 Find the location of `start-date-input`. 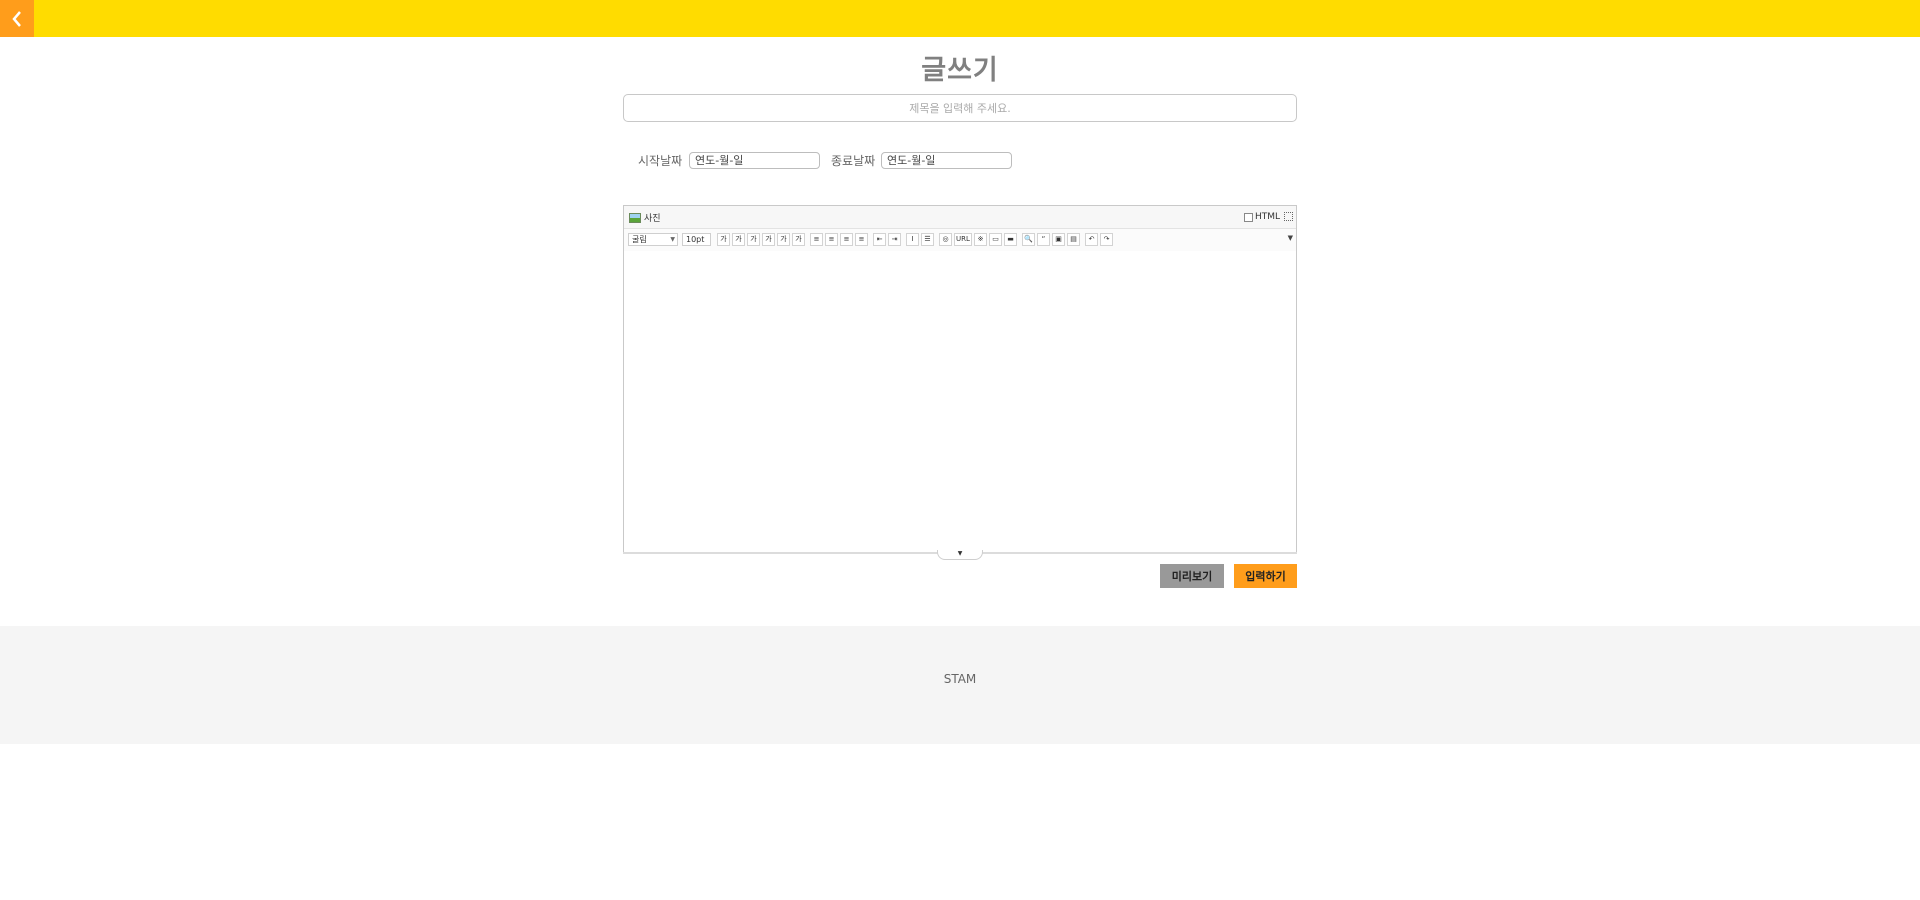

start-date-input is located at coordinates (754, 160).